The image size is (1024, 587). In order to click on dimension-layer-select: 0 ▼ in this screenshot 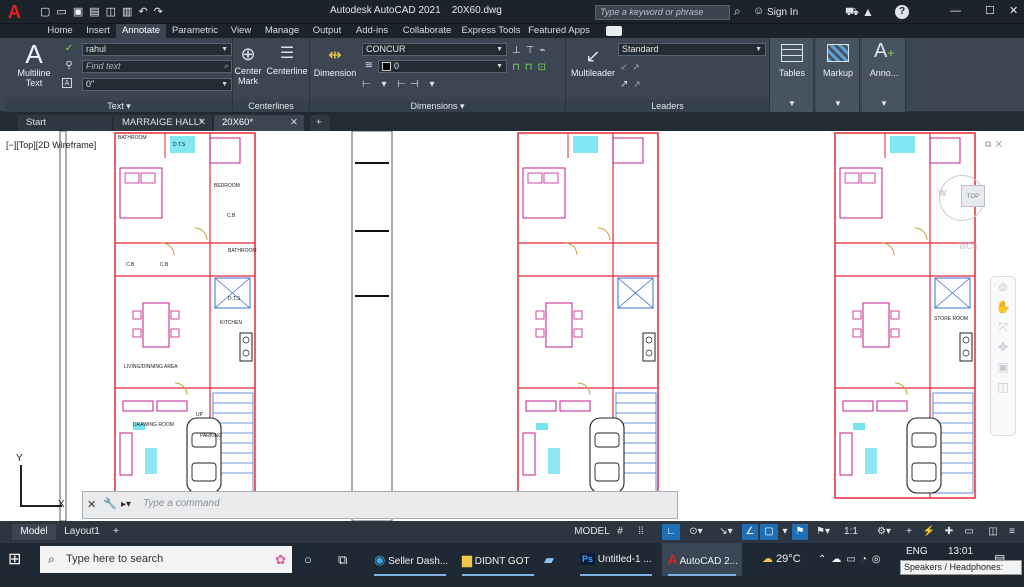, I will do `click(442, 66)`.